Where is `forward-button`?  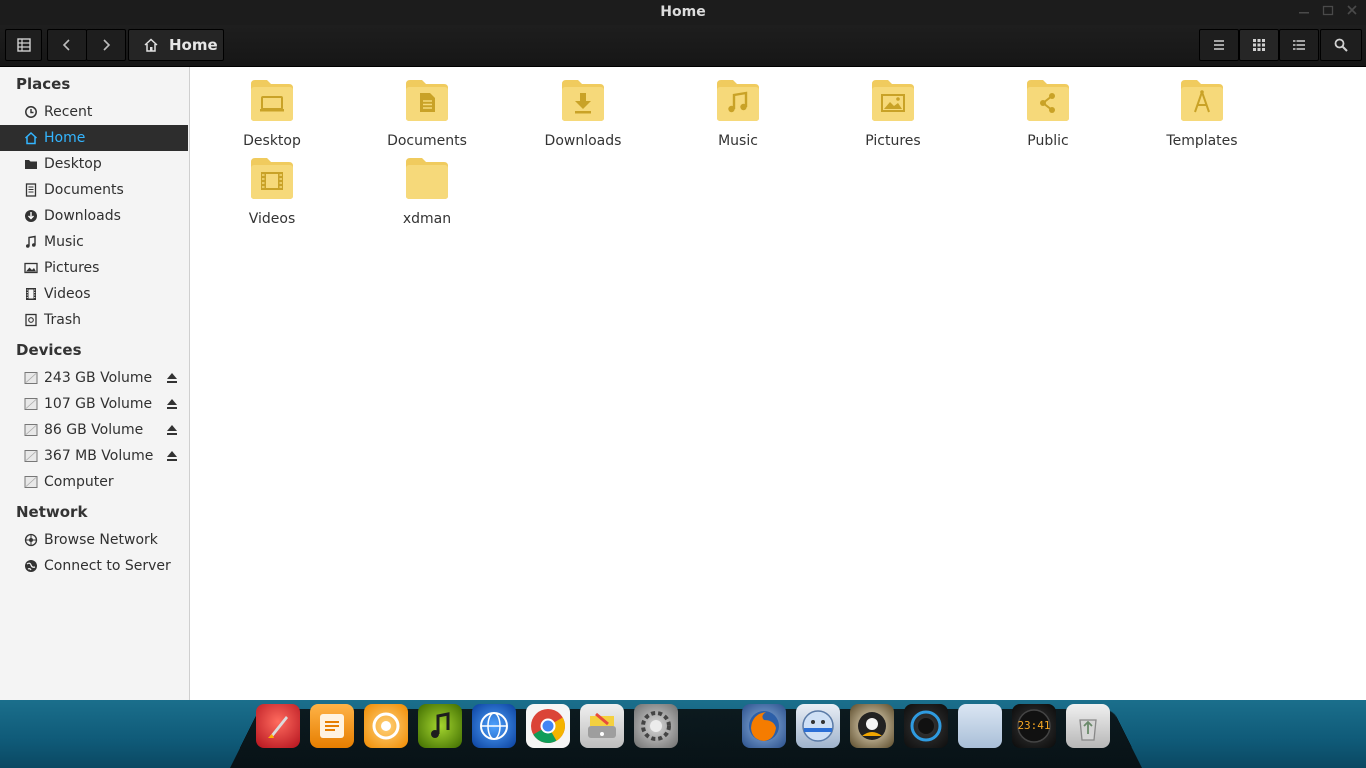 forward-button is located at coordinates (106, 45).